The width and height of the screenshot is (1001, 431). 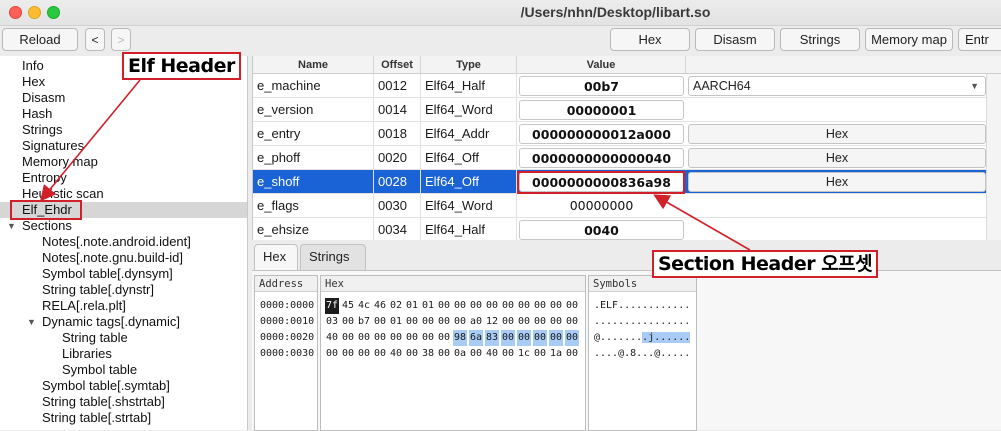 What do you see at coordinates (123, 242) in the screenshot?
I see `tree-item: Notes[.note.android.ident]` at bounding box center [123, 242].